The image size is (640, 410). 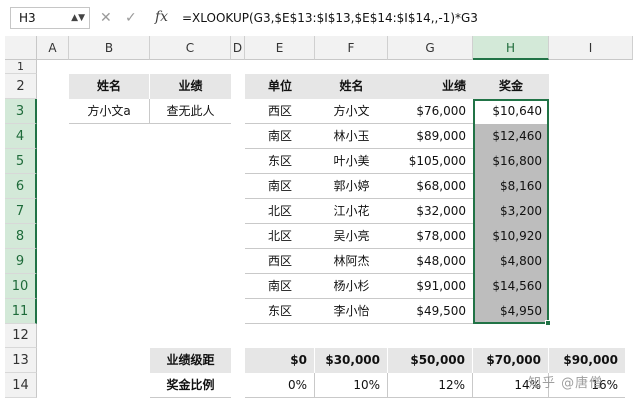 What do you see at coordinates (21, 261) in the screenshot?
I see `row-header-9: 9` at bounding box center [21, 261].